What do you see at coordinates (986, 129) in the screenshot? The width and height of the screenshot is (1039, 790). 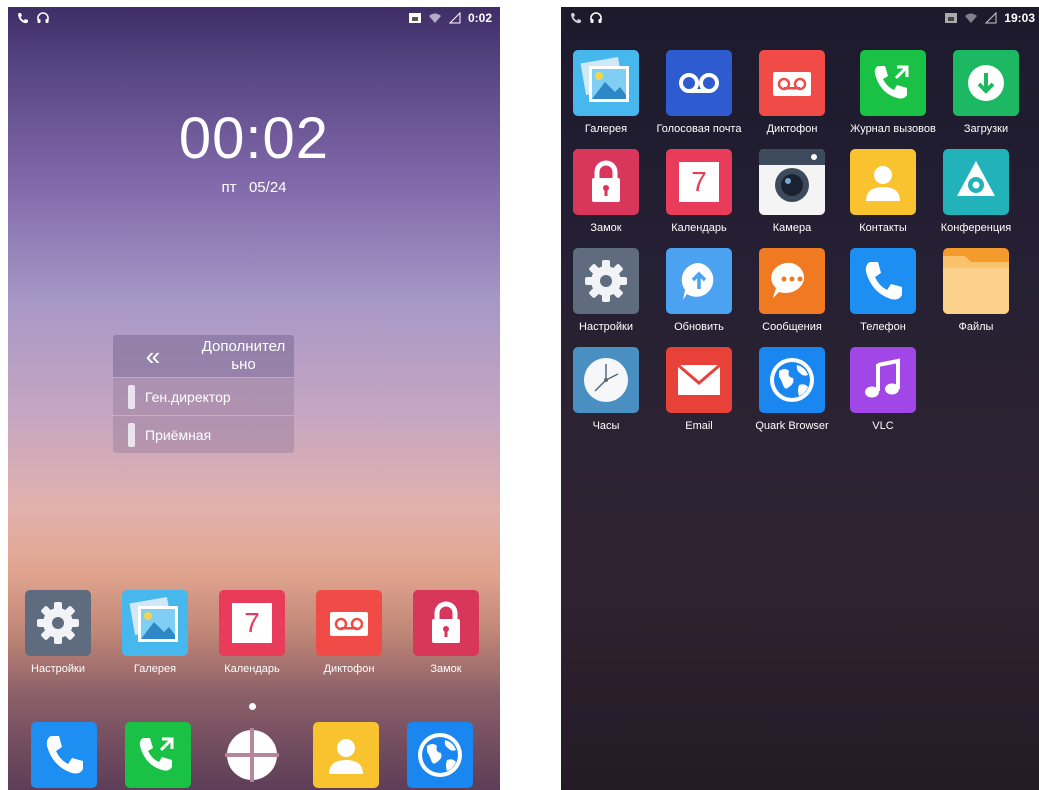 I see `app-label: Загрузки` at bounding box center [986, 129].